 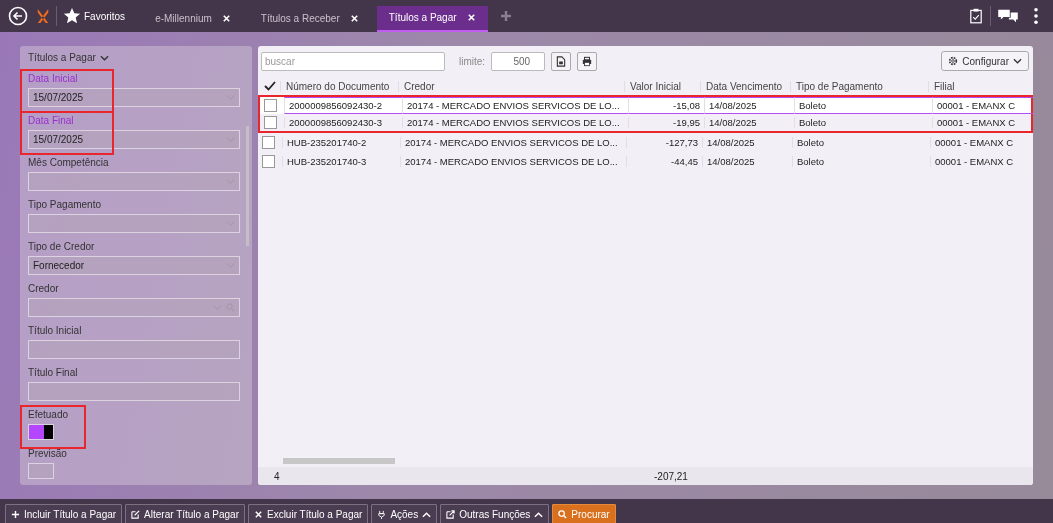 I want to click on action-button: Incluir Título a Pagar, so click(x=64, y=513).